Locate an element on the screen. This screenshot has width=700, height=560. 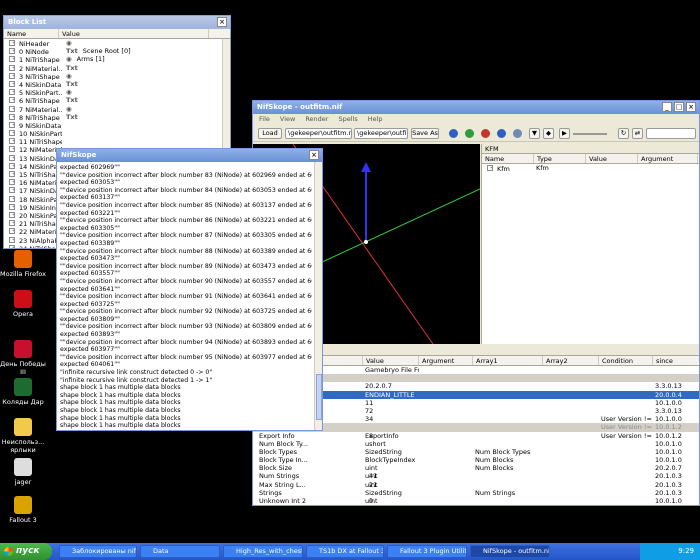
menu-item: Help is located at coordinates (375, 119).